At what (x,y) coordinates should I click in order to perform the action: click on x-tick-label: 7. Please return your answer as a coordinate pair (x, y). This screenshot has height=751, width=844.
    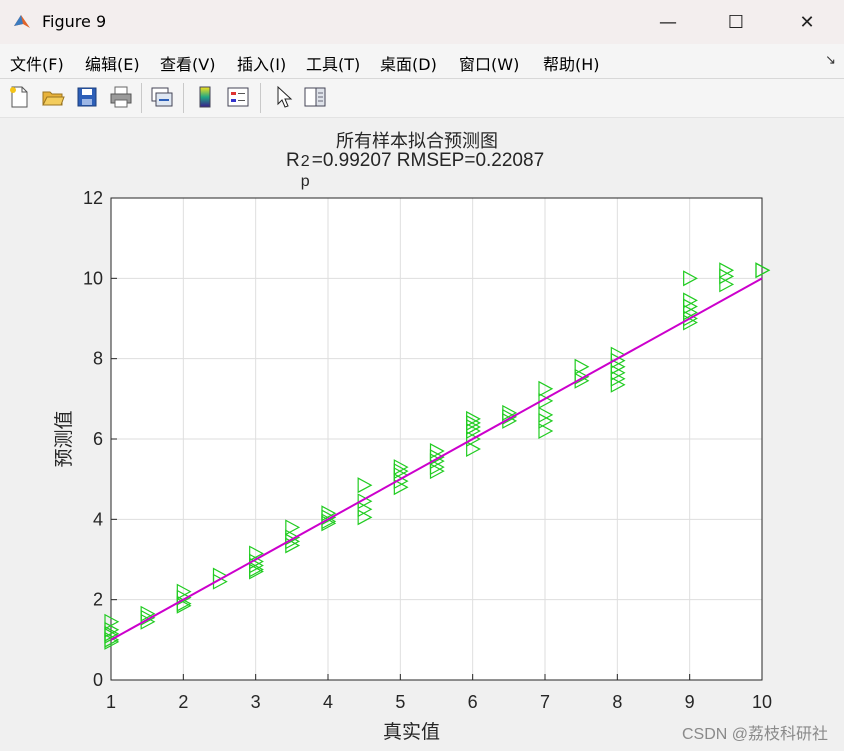
    Looking at the image, I should click on (545, 702).